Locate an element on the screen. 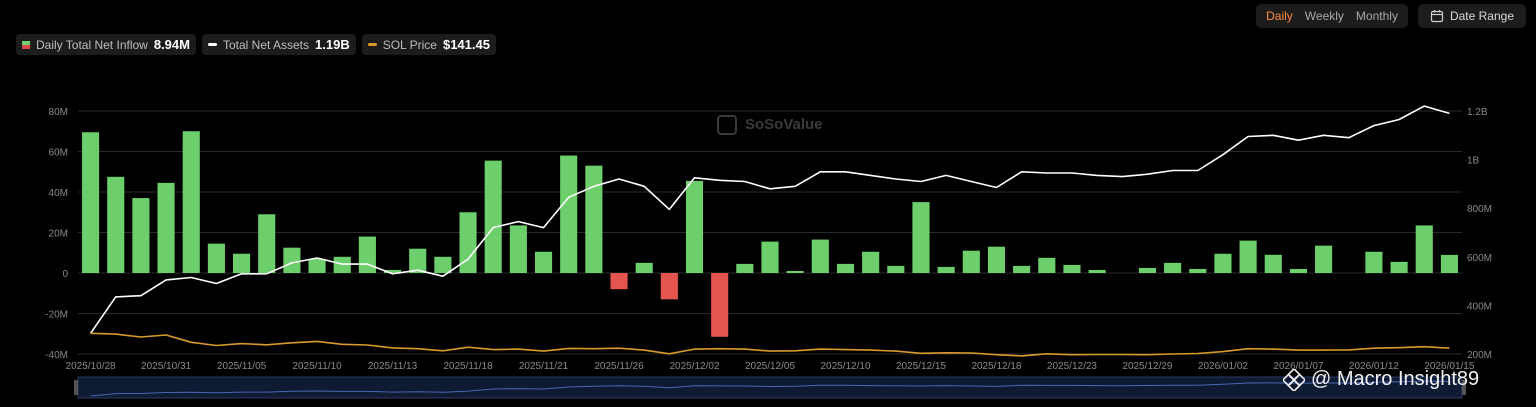 This screenshot has width=1536, height=407. credit-text: @ Macro Insight89 is located at coordinates (1395, 379).